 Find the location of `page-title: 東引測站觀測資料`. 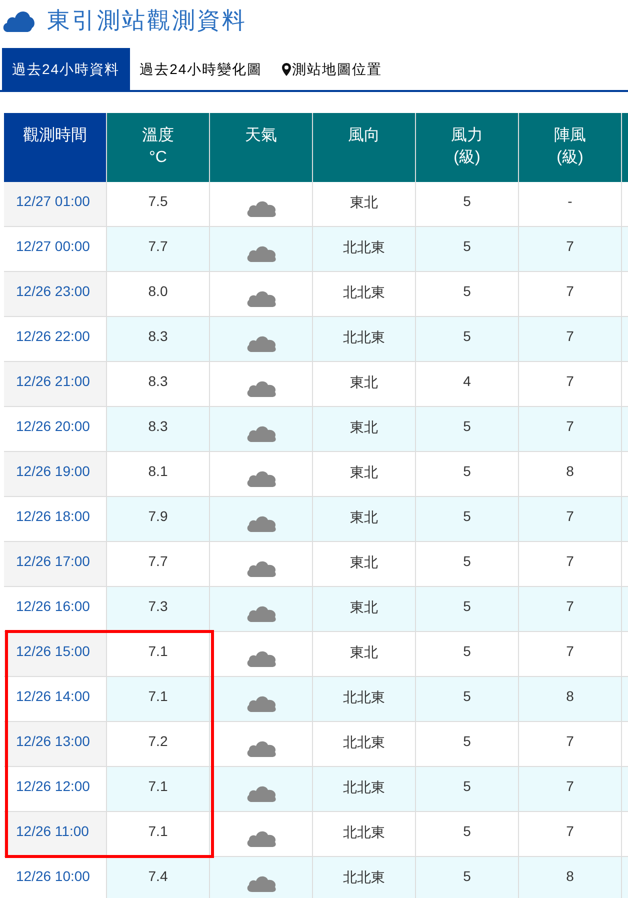

page-title: 東引測站觀測資料 is located at coordinates (147, 20).